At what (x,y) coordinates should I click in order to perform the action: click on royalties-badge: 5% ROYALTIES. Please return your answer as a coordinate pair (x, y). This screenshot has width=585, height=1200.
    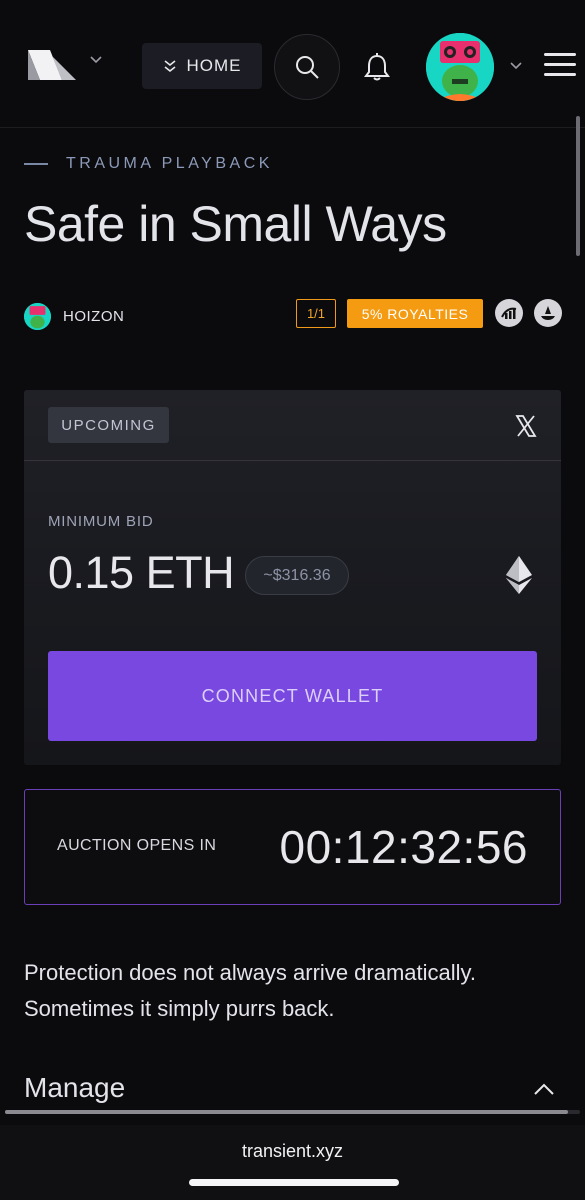
    Looking at the image, I should click on (415, 313).